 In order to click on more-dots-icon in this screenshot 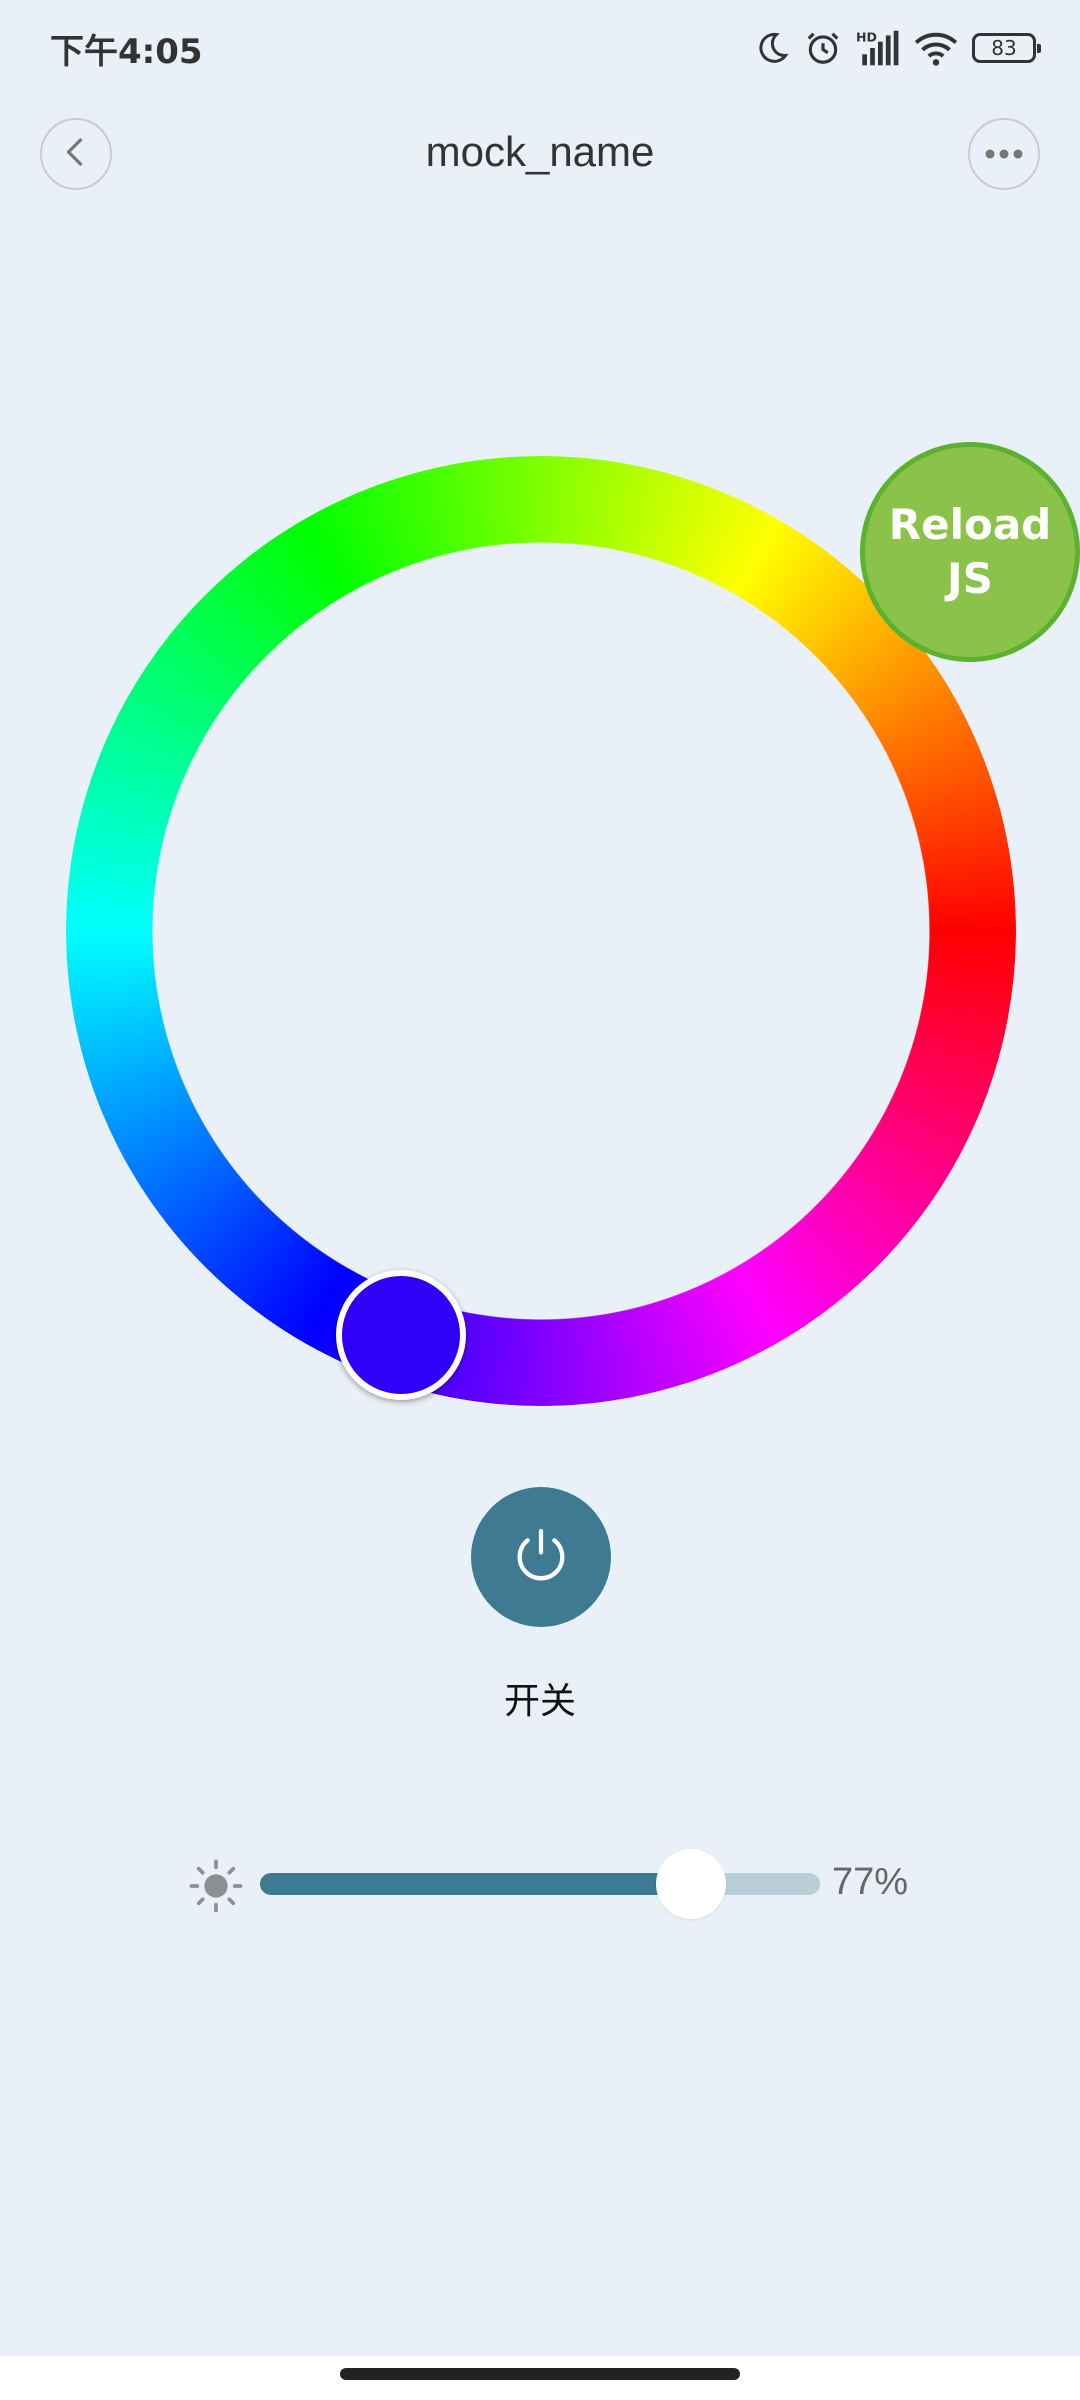, I will do `click(1004, 154)`.